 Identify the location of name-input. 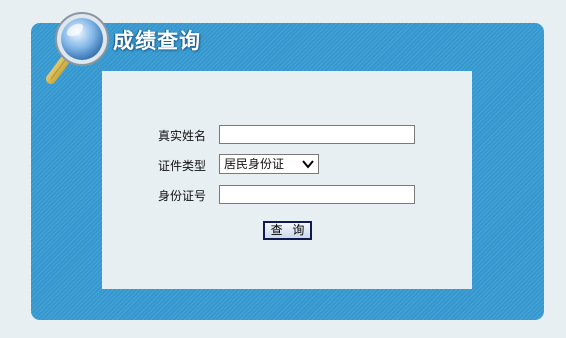
(317, 134).